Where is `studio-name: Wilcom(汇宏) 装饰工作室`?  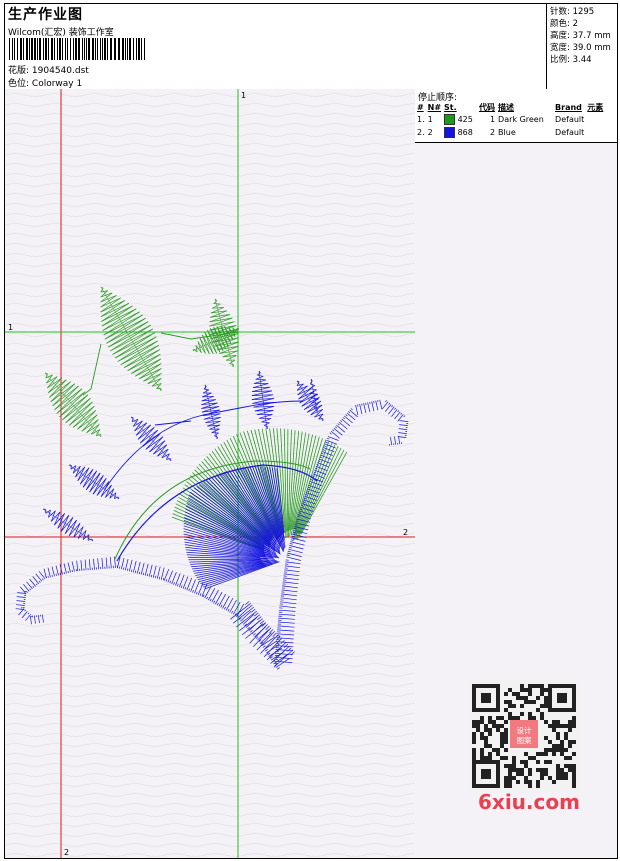
studio-name: Wilcom(汇宏) 装饰工作室 is located at coordinates (61, 33).